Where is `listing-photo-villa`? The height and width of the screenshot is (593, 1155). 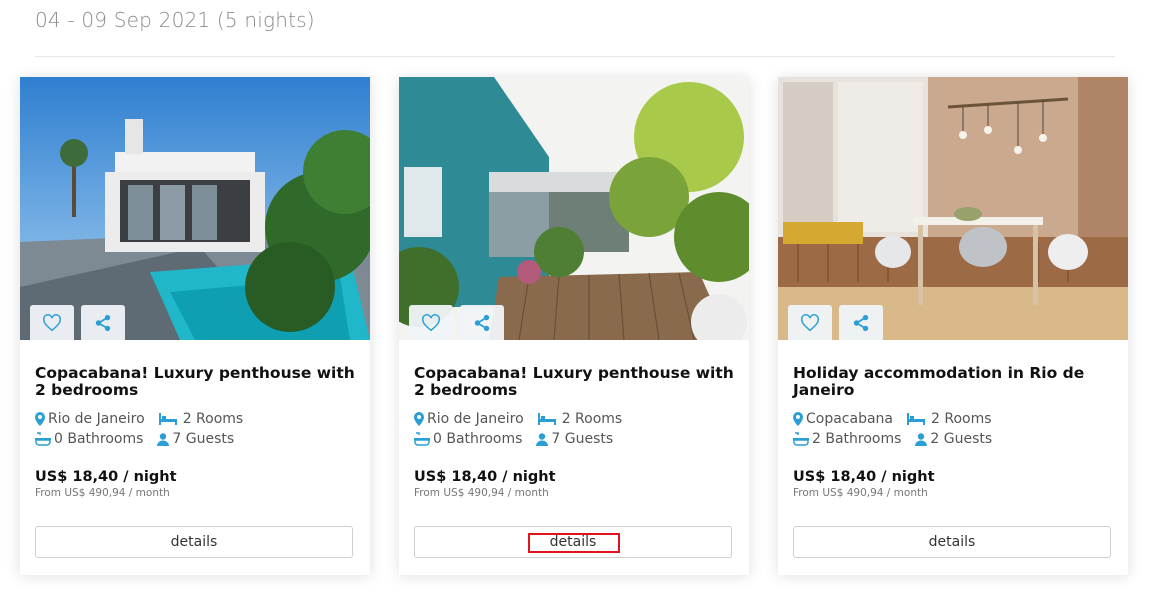
listing-photo-villa is located at coordinates (195, 208).